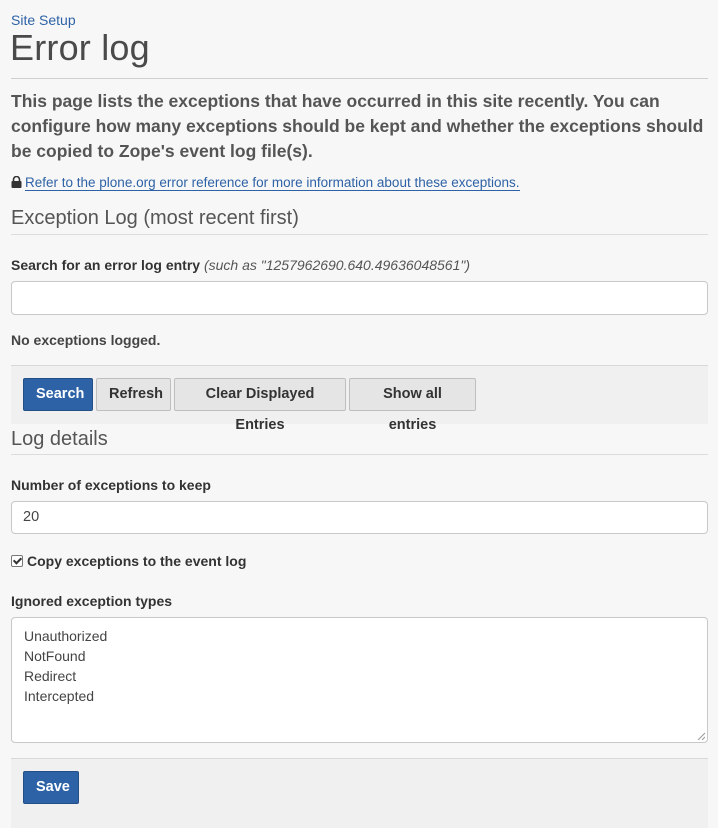  What do you see at coordinates (111, 485) in the screenshot?
I see `exceptions-to-keep-label: Number of exceptions to keep` at bounding box center [111, 485].